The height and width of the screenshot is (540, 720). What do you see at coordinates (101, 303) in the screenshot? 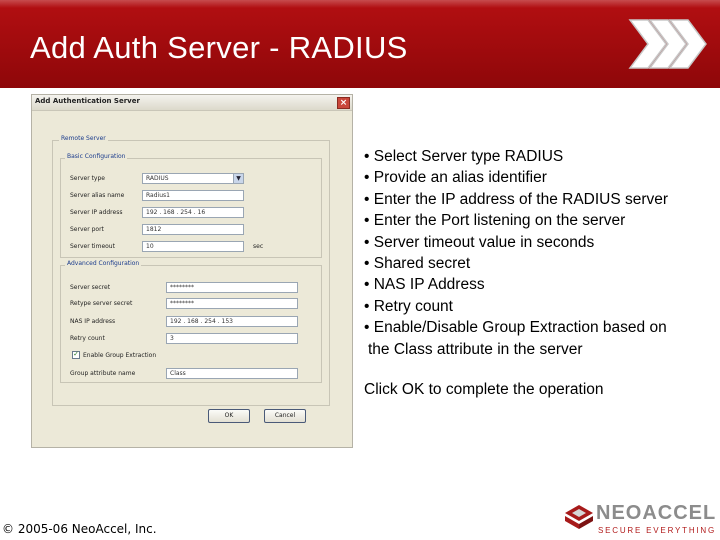
I see `retype-secret-label: Retype server secret` at bounding box center [101, 303].